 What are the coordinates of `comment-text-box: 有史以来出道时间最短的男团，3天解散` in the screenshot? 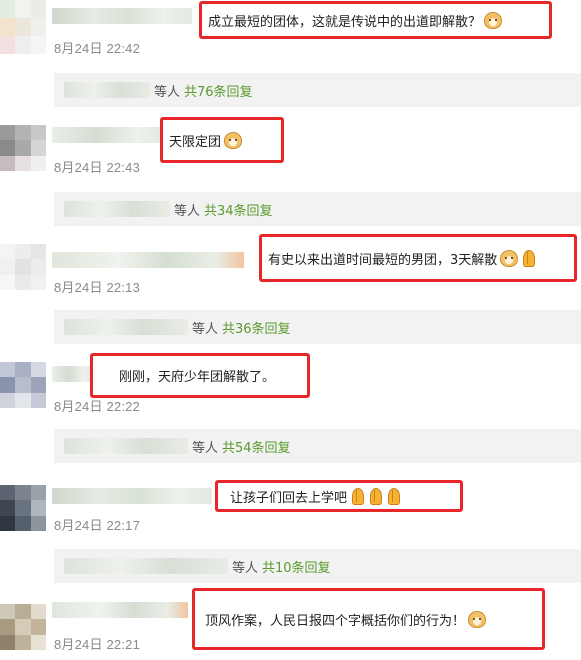 It's located at (418, 258).